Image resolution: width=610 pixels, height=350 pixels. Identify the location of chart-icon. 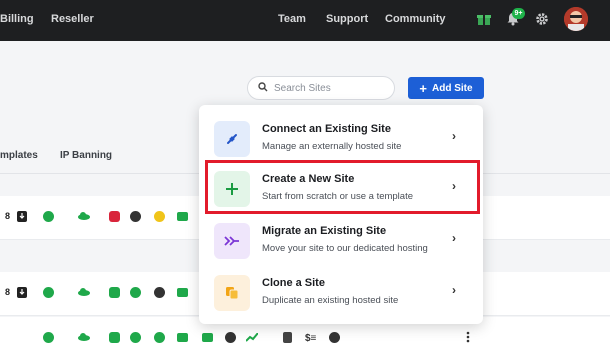
(252, 337).